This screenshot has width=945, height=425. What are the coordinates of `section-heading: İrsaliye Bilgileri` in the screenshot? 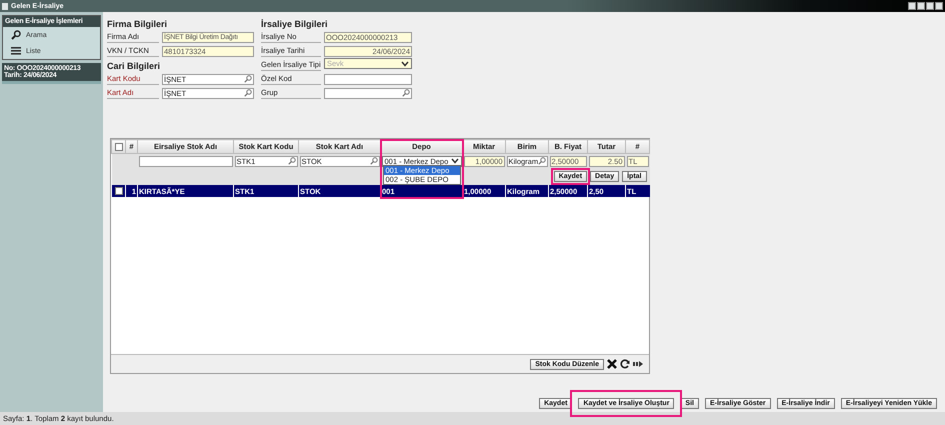 It's located at (295, 24).